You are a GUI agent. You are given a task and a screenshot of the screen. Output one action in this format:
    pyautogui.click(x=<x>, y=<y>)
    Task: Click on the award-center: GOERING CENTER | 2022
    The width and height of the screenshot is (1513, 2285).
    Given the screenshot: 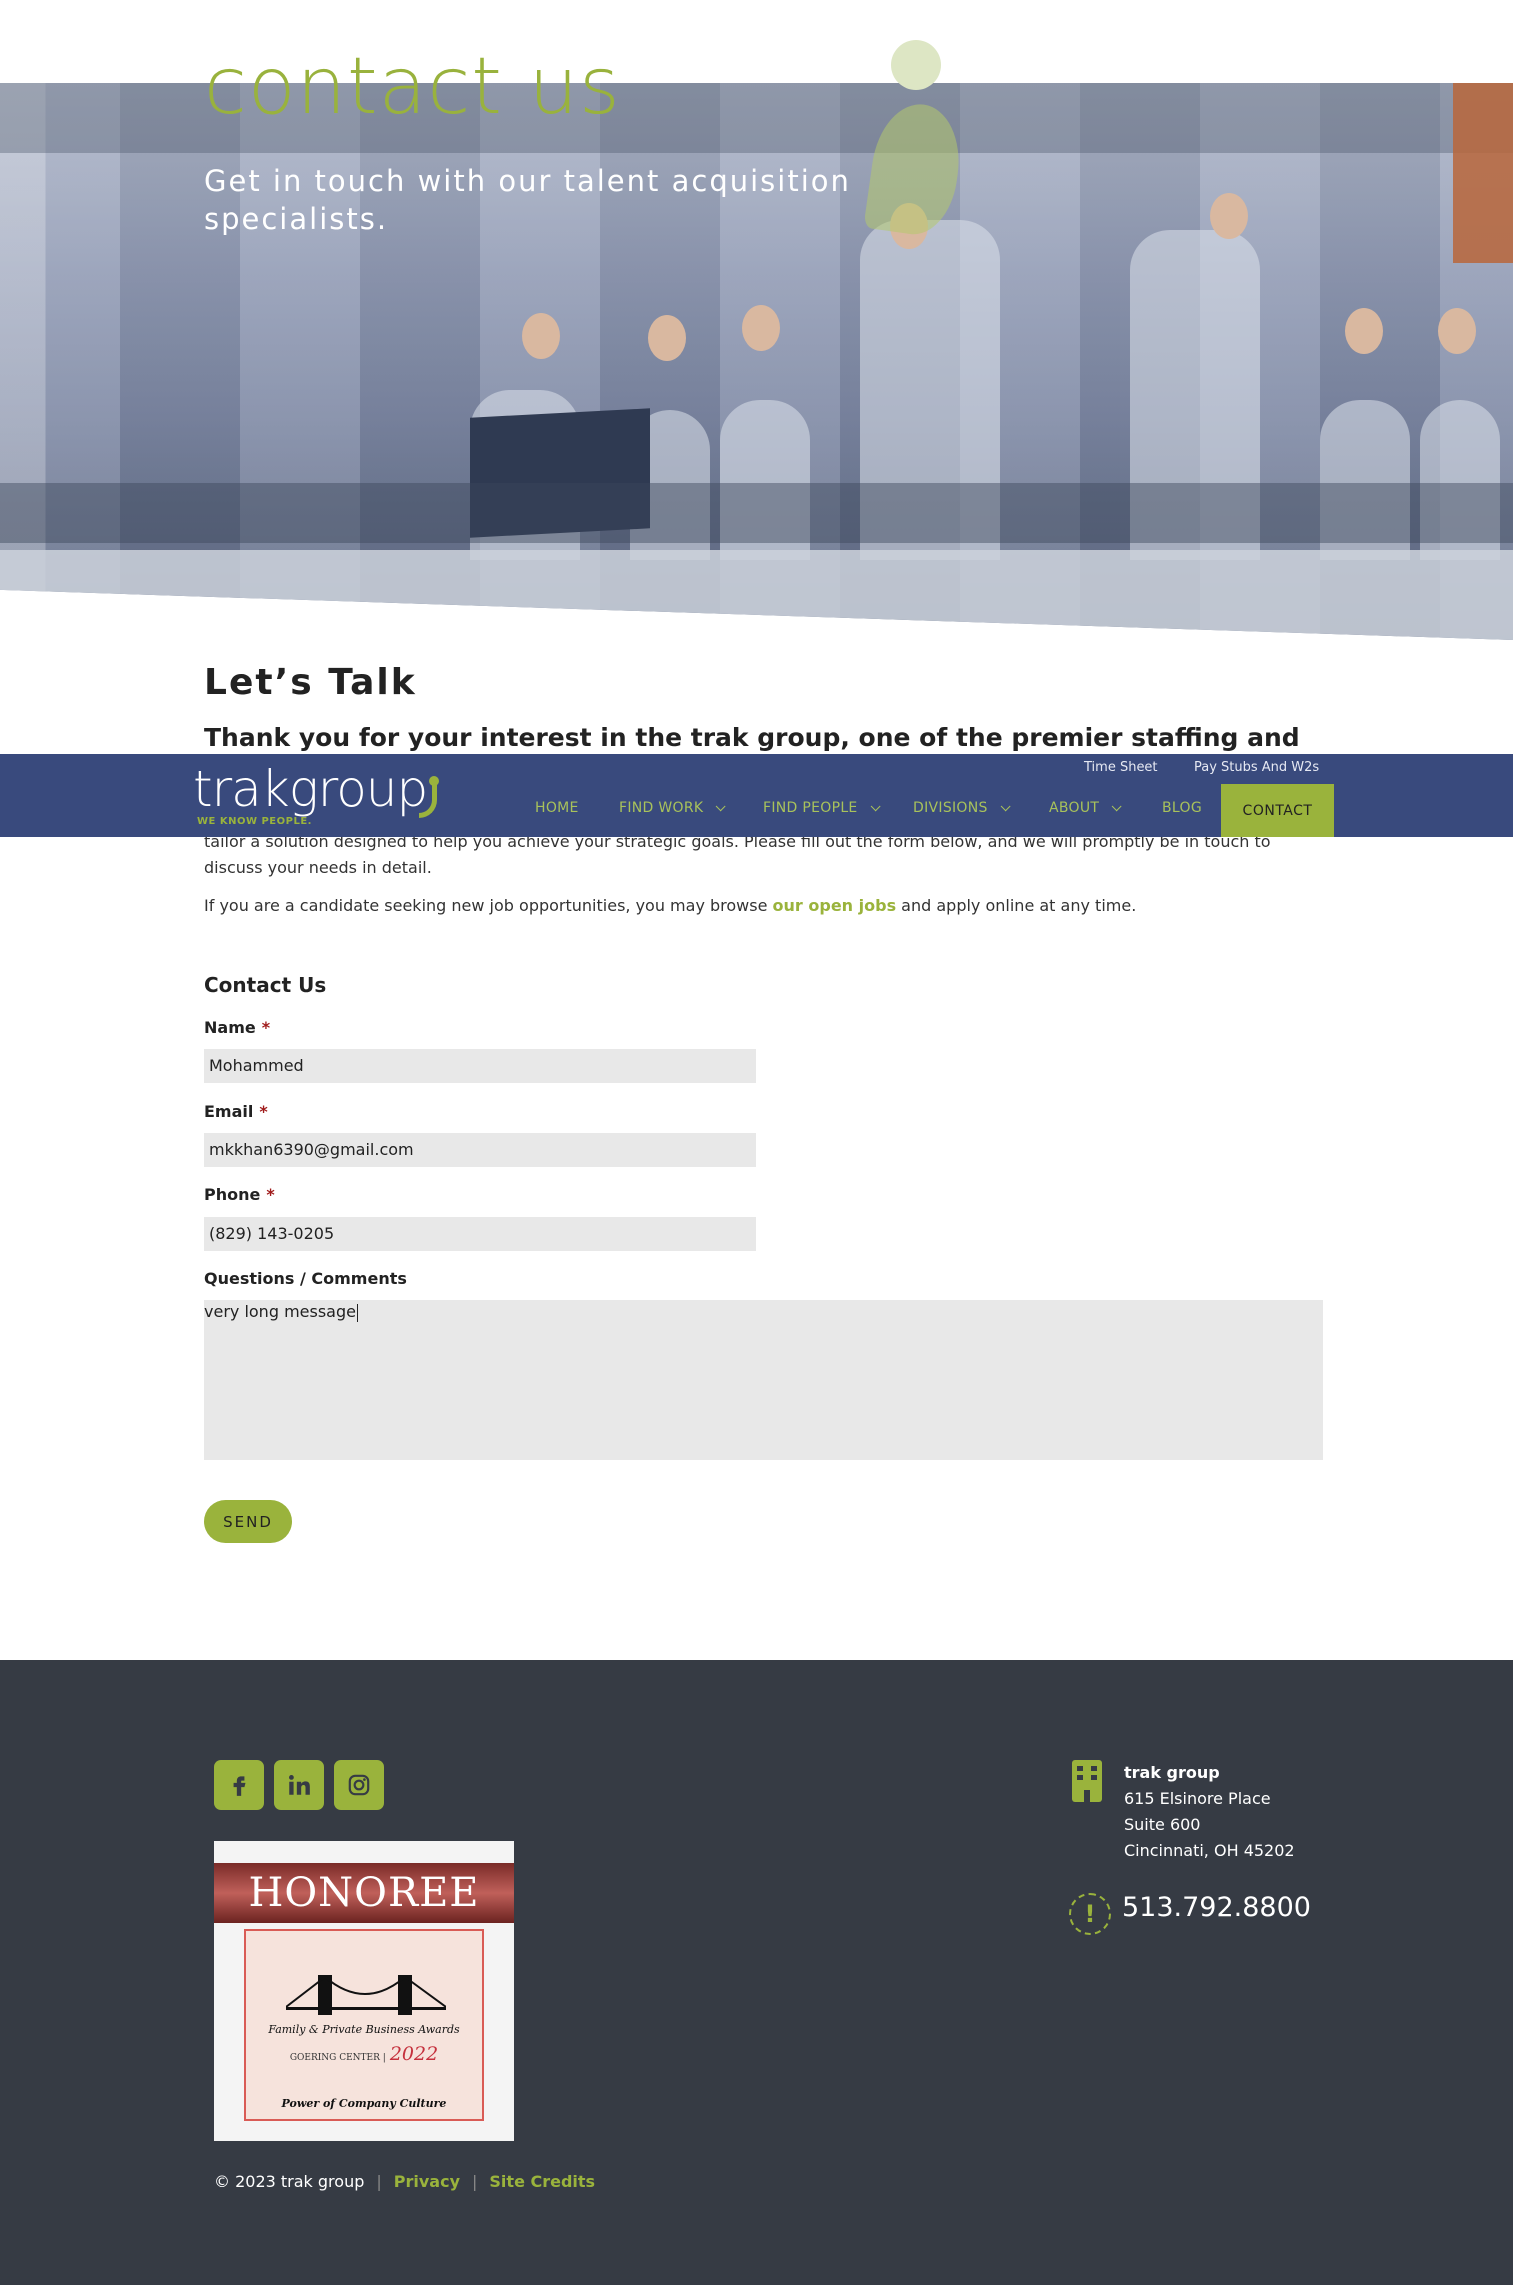 What is the action you would take?
    pyautogui.click(x=364, y=2054)
    